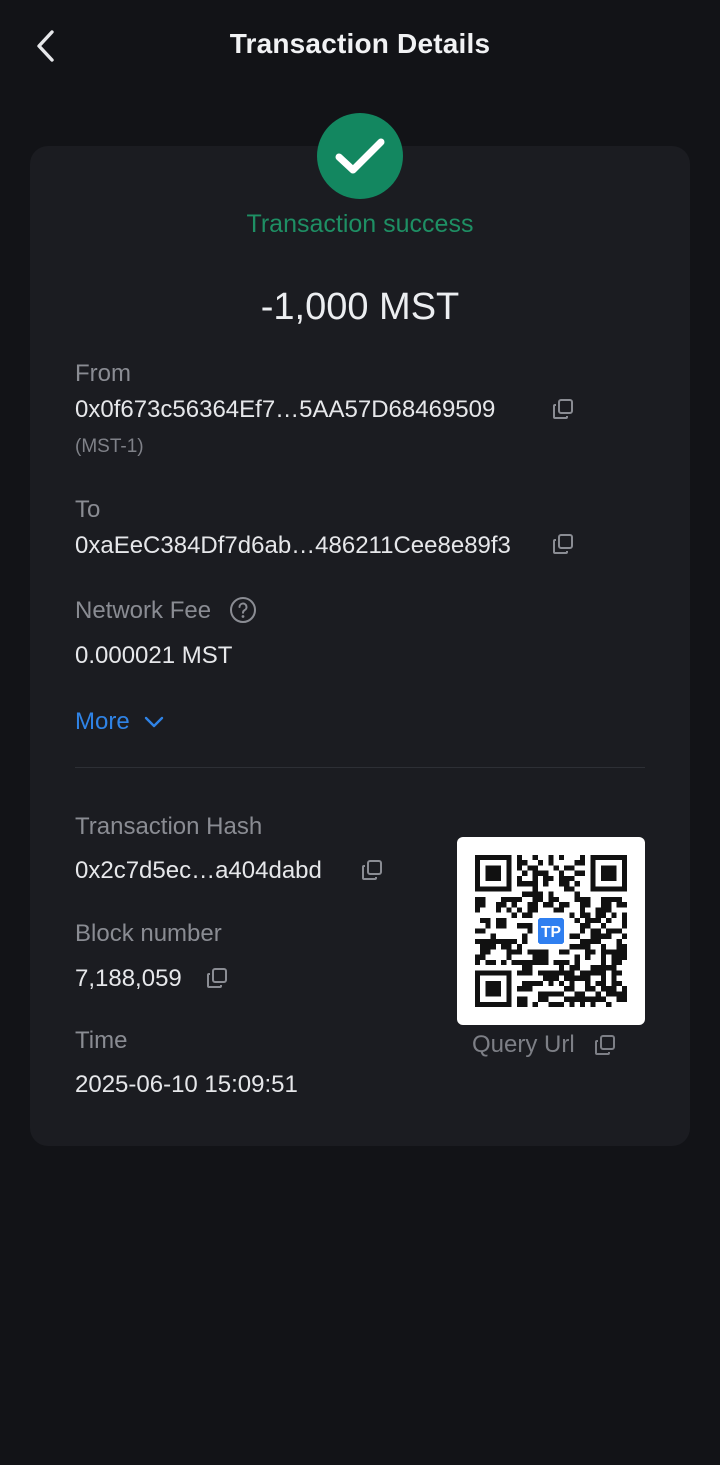  I want to click on qr-logo-text: TP, so click(551, 932).